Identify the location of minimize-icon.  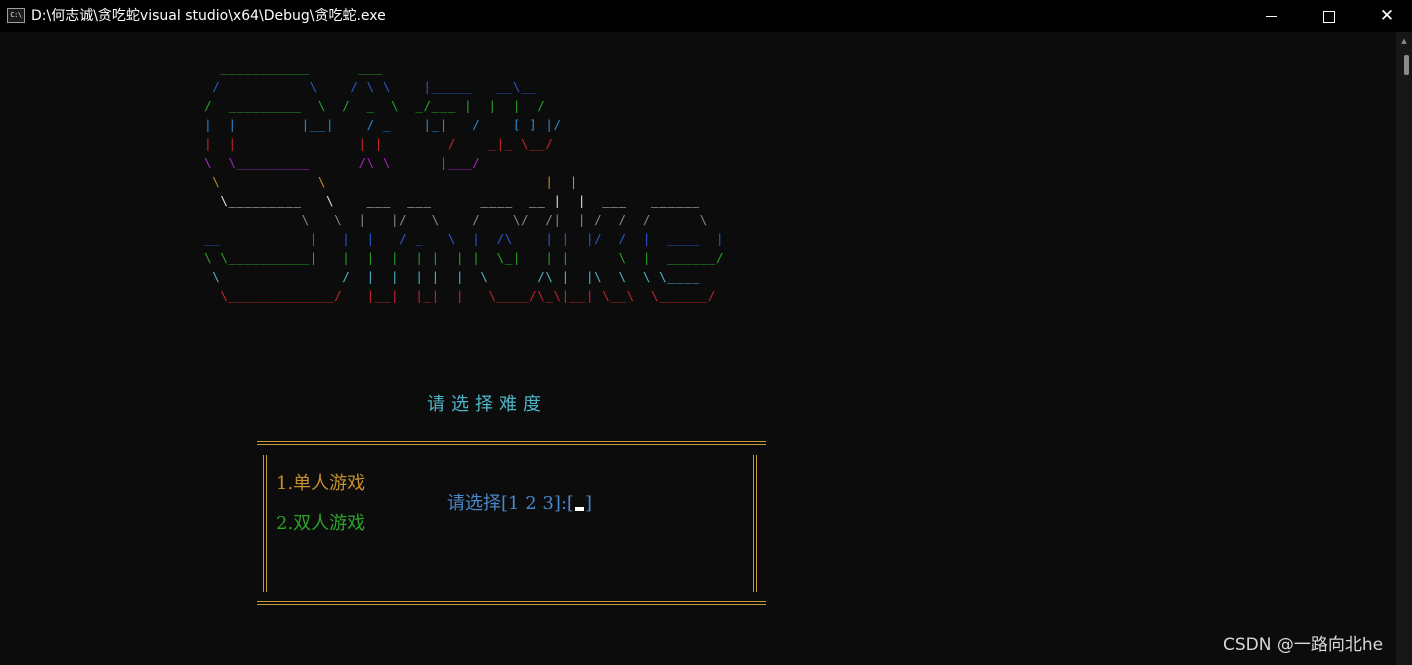
(1271, 16).